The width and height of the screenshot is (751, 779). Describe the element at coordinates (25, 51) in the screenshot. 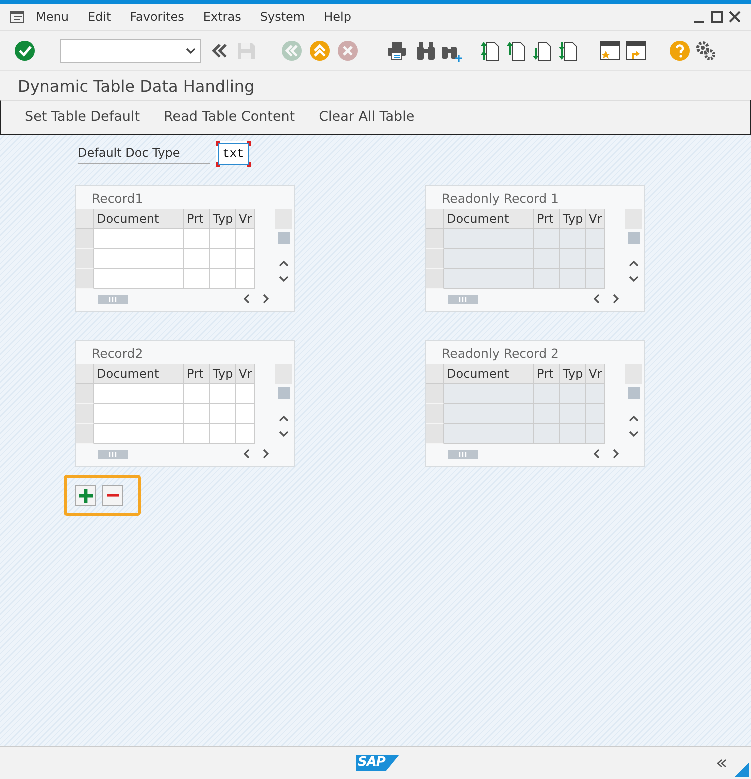

I see `checkmark-icon` at that location.